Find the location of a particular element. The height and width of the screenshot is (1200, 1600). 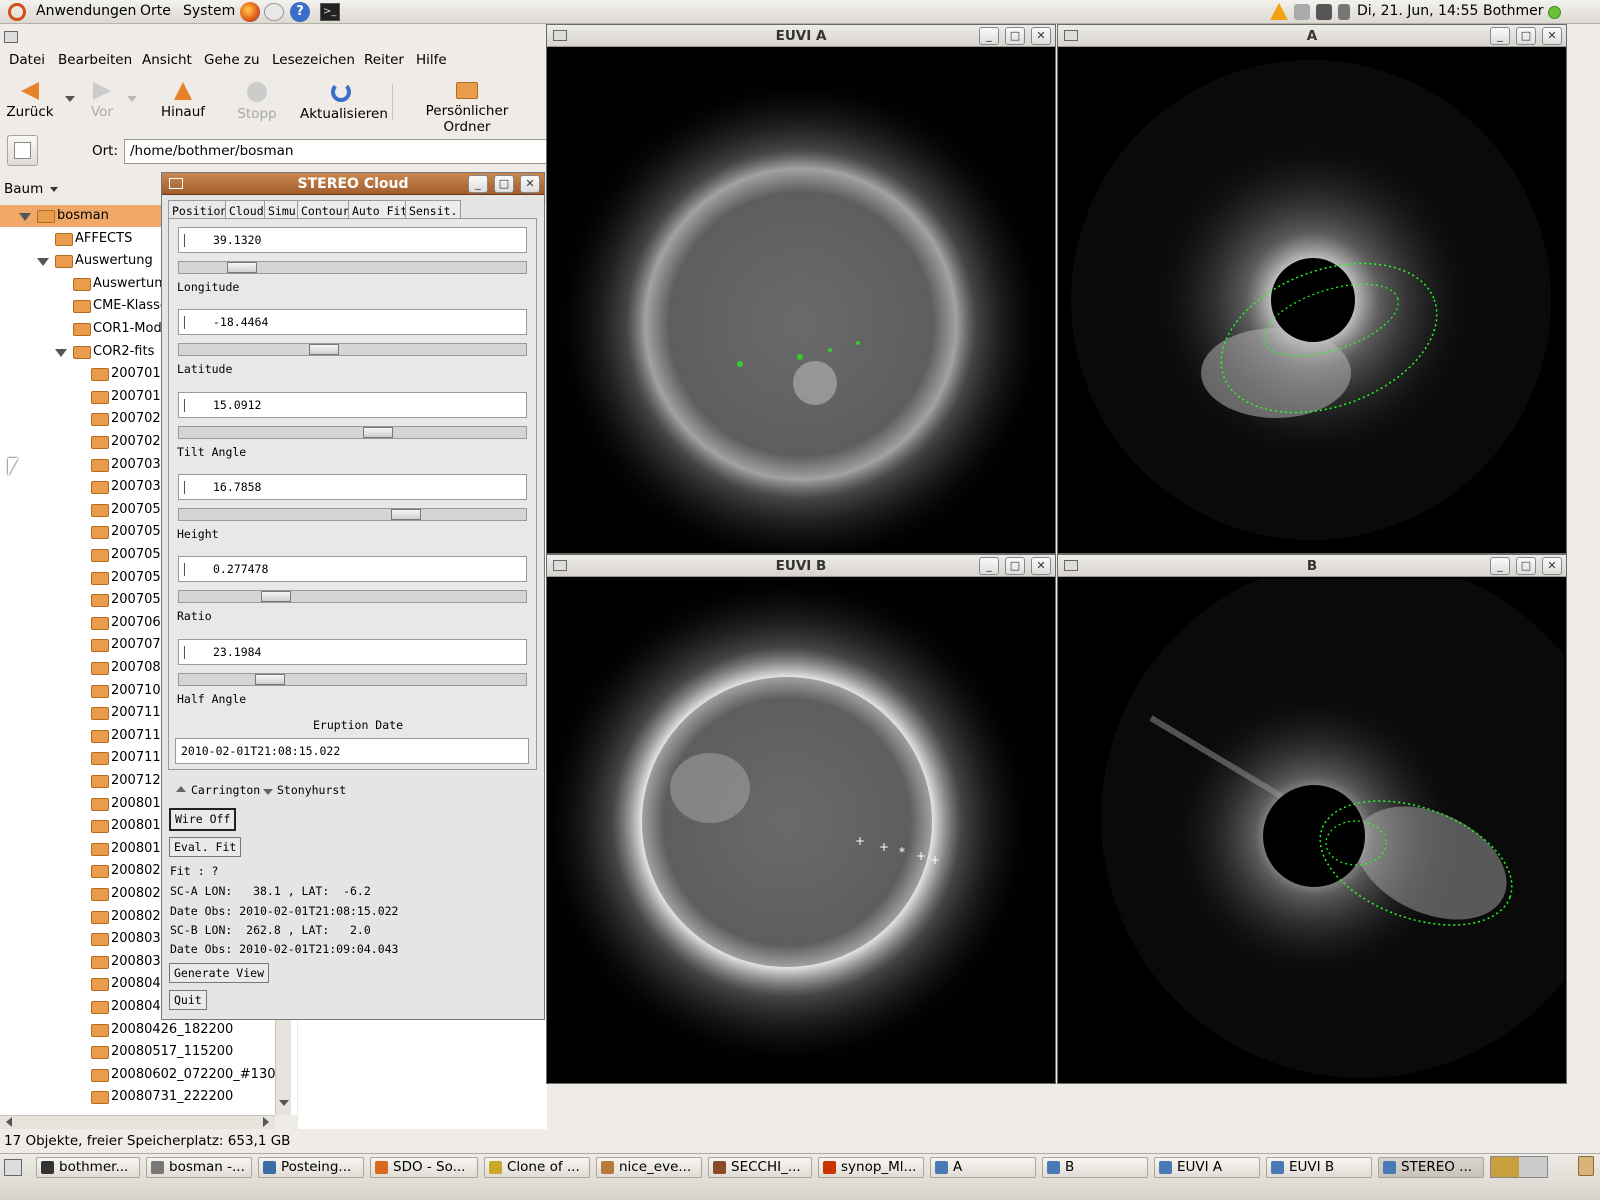

taskbar-button: EUVI B is located at coordinates (1319, 1167).